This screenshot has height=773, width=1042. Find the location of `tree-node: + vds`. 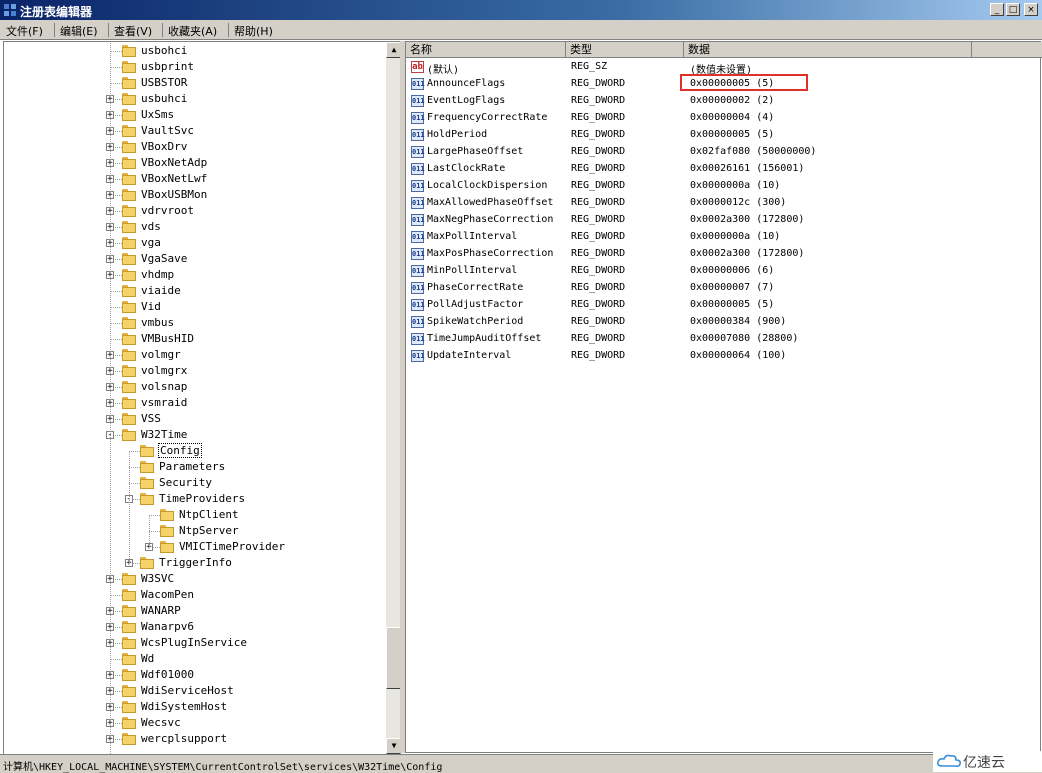

tree-node: + vds is located at coordinates (194, 227).